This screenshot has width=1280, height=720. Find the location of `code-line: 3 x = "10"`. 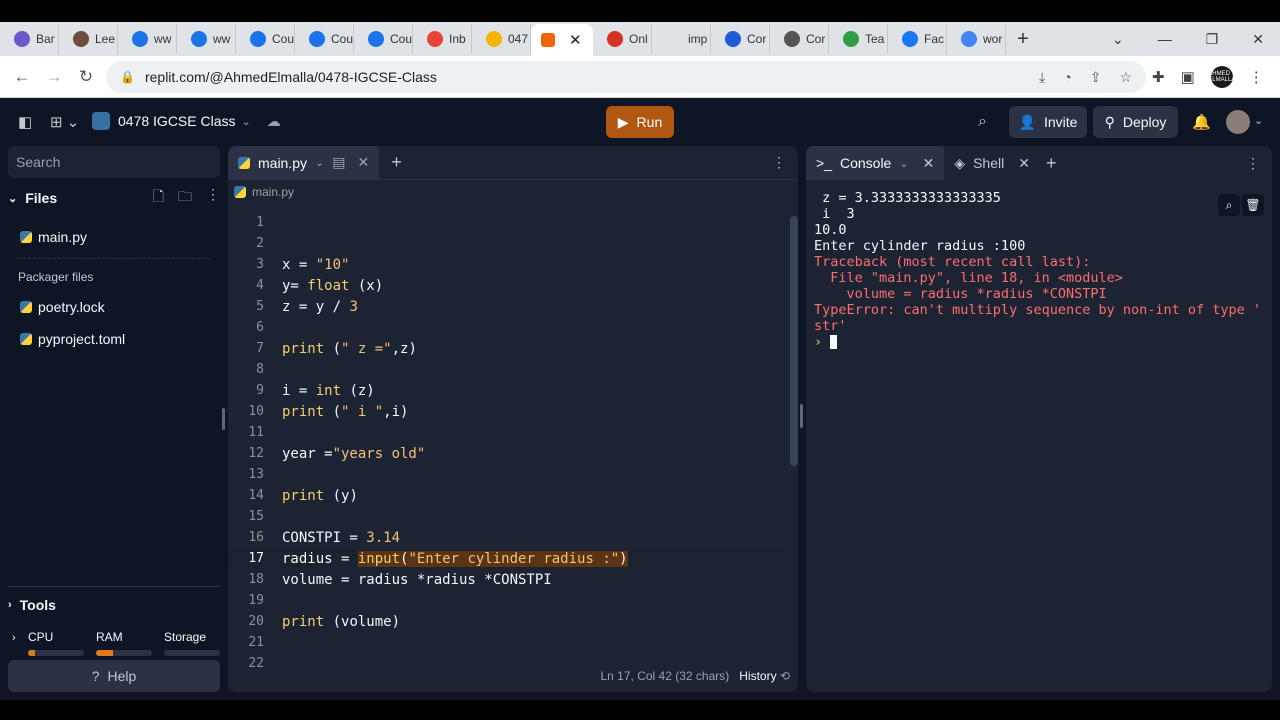

code-line: 3 x = "10" is located at coordinates (507, 264).